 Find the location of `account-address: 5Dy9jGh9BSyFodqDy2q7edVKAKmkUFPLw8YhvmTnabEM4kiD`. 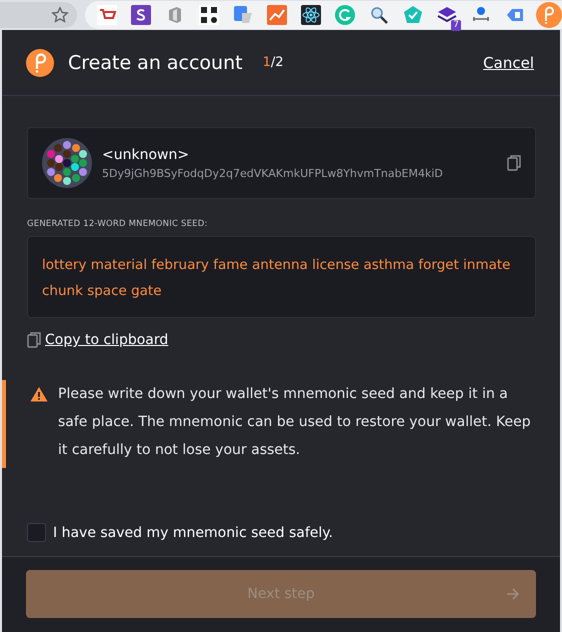

account-address: 5Dy9jGh9BSyFodqDy2q7edVKAKmkUFPLw8YhvmTnabEM4kiD is located at coordinates (273, 173).